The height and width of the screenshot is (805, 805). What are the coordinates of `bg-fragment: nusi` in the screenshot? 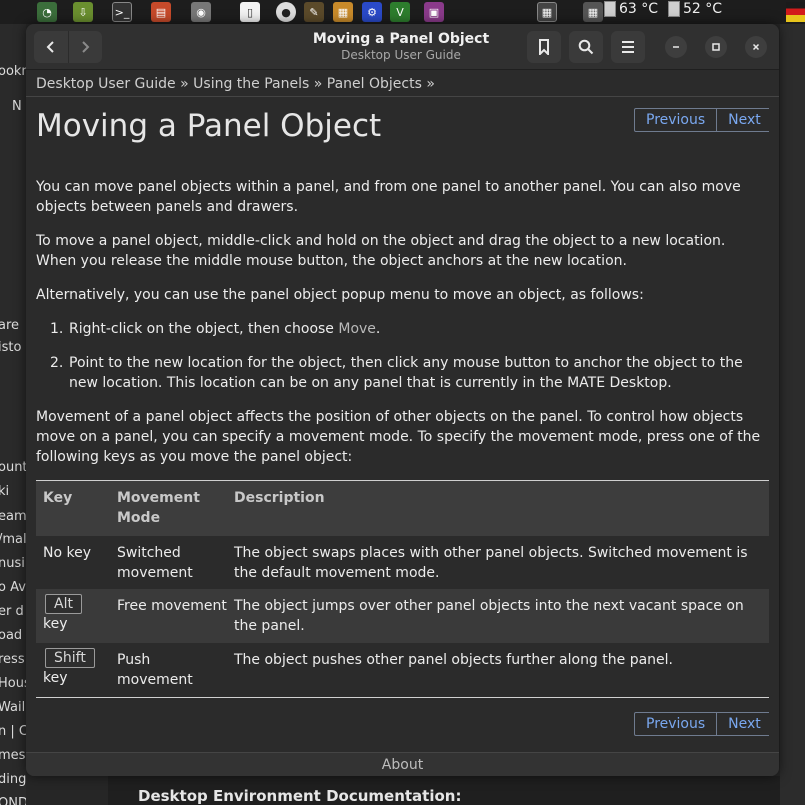 It's located at (12, 563).